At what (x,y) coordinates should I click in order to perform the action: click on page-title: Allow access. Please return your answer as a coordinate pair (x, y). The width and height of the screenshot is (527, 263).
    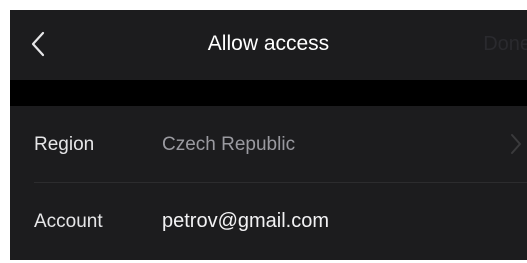
    Looking at the image, I should click on (268, 43).